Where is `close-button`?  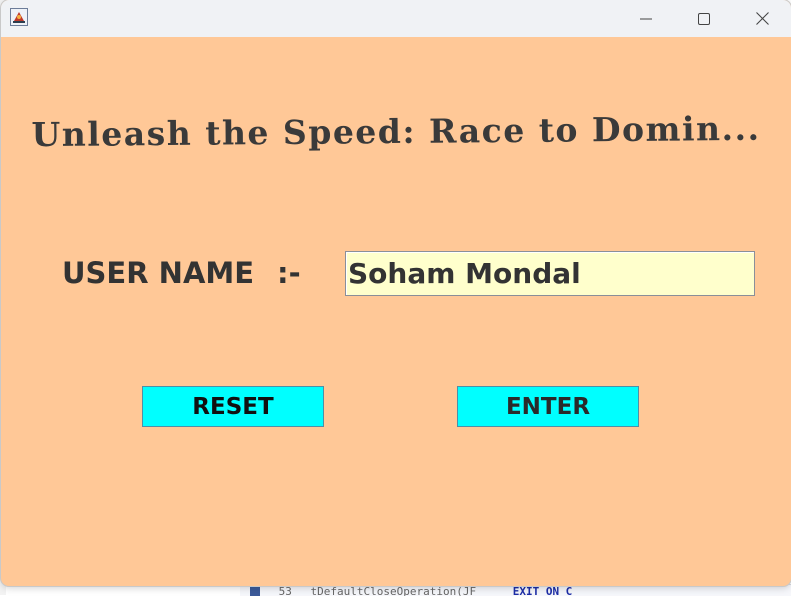
close-button is located at coordinates (762, 18).